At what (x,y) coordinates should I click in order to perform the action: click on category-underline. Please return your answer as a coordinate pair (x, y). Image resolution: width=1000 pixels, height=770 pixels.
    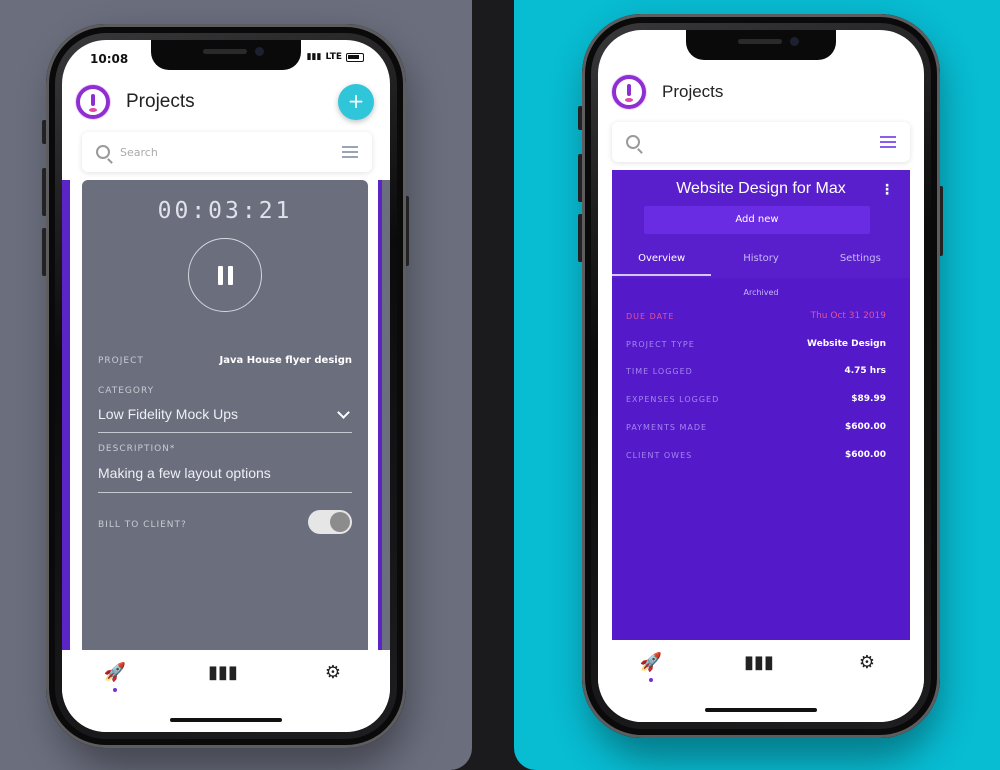
    Looking at the image, I should click on (225, 432).